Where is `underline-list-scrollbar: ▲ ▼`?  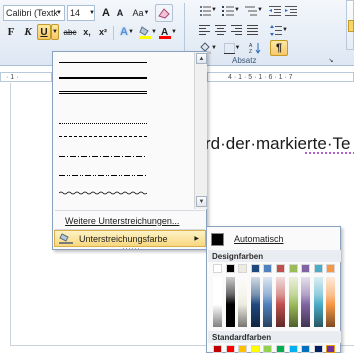
underline-list-scrollbar: ▲ ▼ is located at coordinates (200, 130).